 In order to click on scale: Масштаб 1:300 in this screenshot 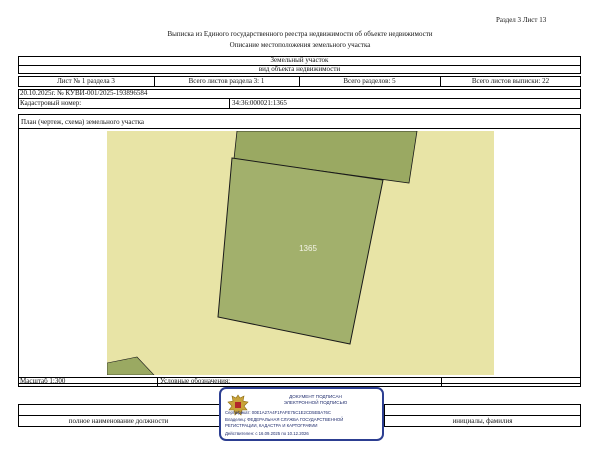, I will do `click(43, 381)`.